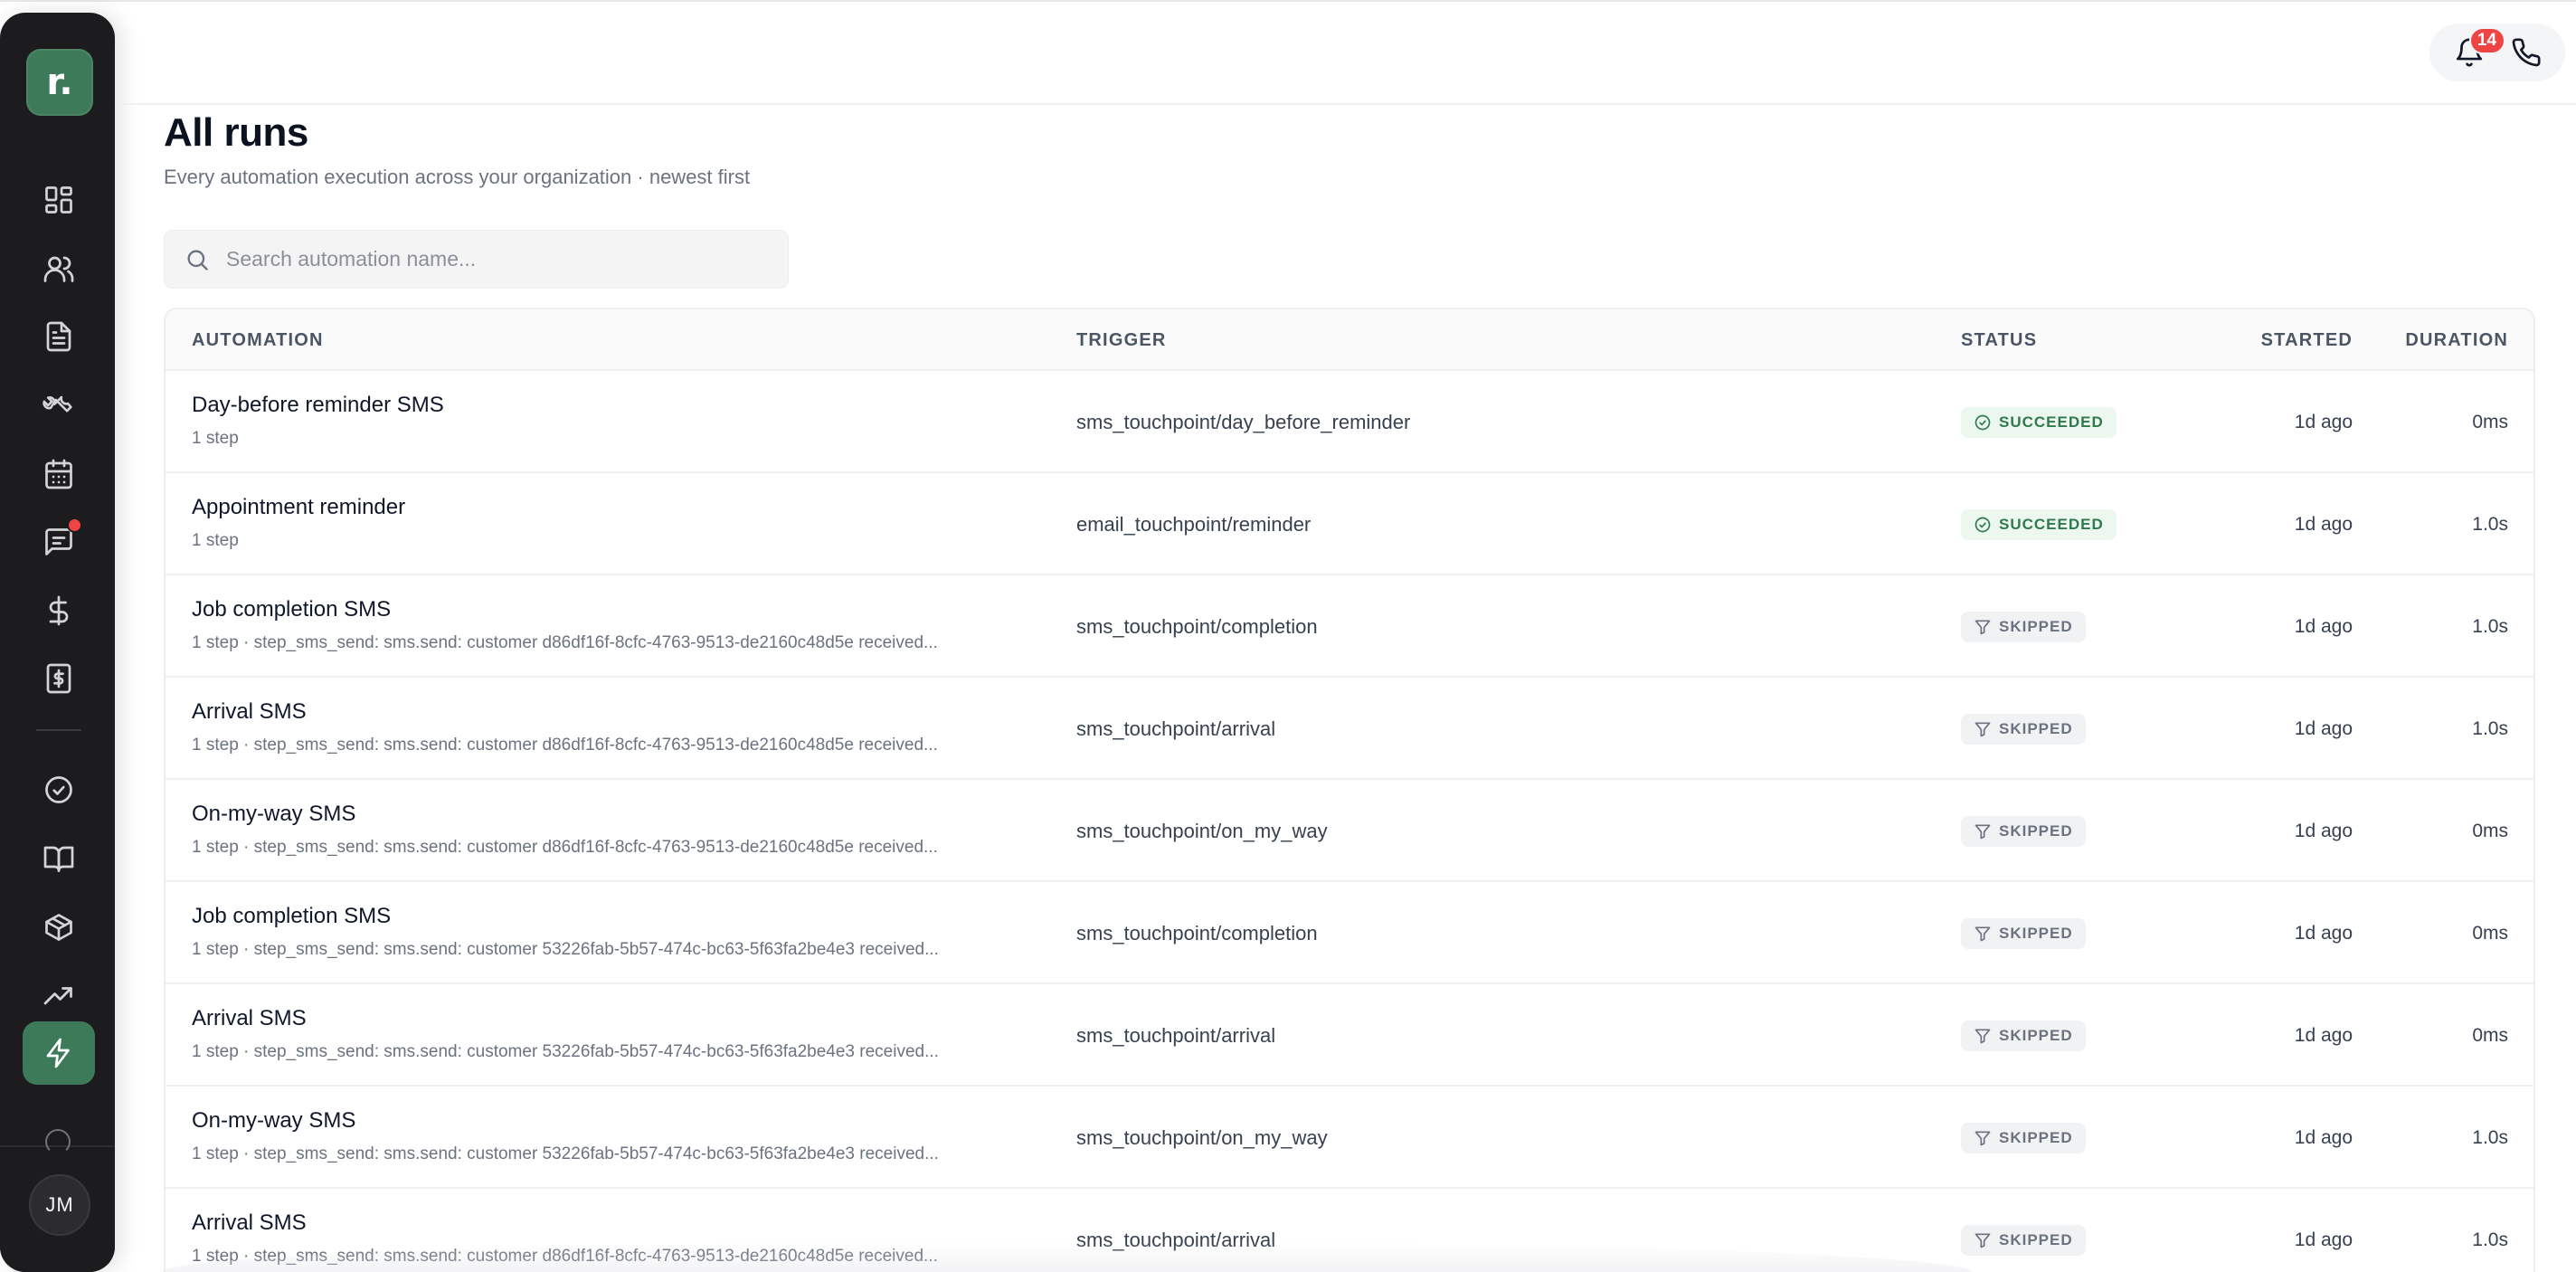 The image size is (2576, 1272). Describe the element at coordinates (299, 507) in the screenshot. I see `automation-name: Appointment reminder` at that location.